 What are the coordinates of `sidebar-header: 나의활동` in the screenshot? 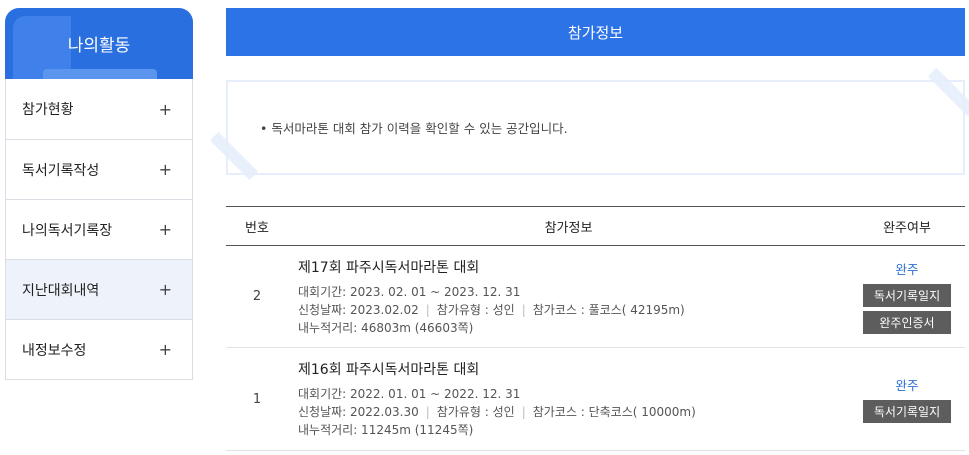 It's located at (99, 43).